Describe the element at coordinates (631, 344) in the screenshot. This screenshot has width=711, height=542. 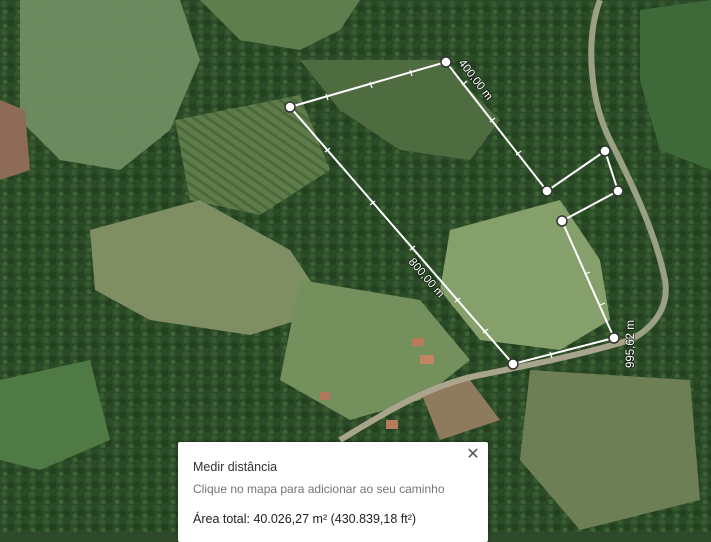
I see `segment-label-995: 995,62 m` at that location.